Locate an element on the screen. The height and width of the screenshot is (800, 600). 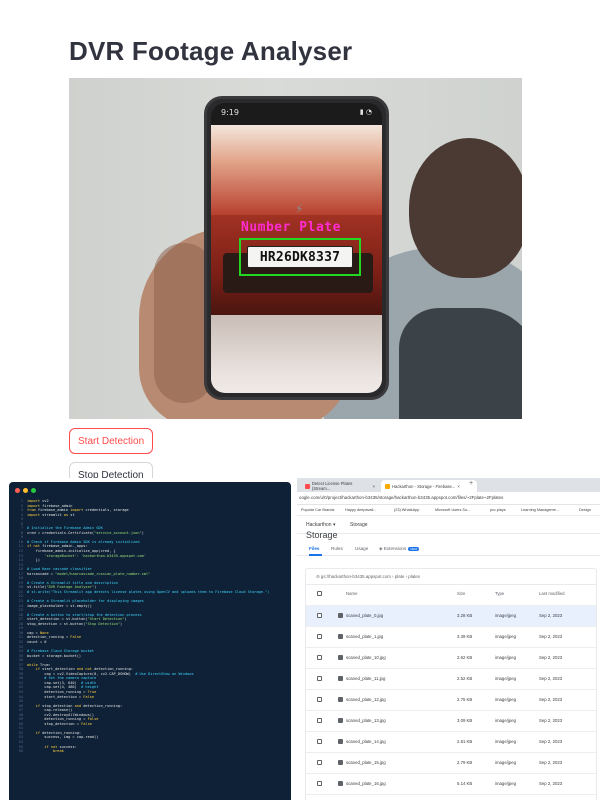
code-token: # Initialize the Firebase Admin SDK is located at coordinates (65, 528).